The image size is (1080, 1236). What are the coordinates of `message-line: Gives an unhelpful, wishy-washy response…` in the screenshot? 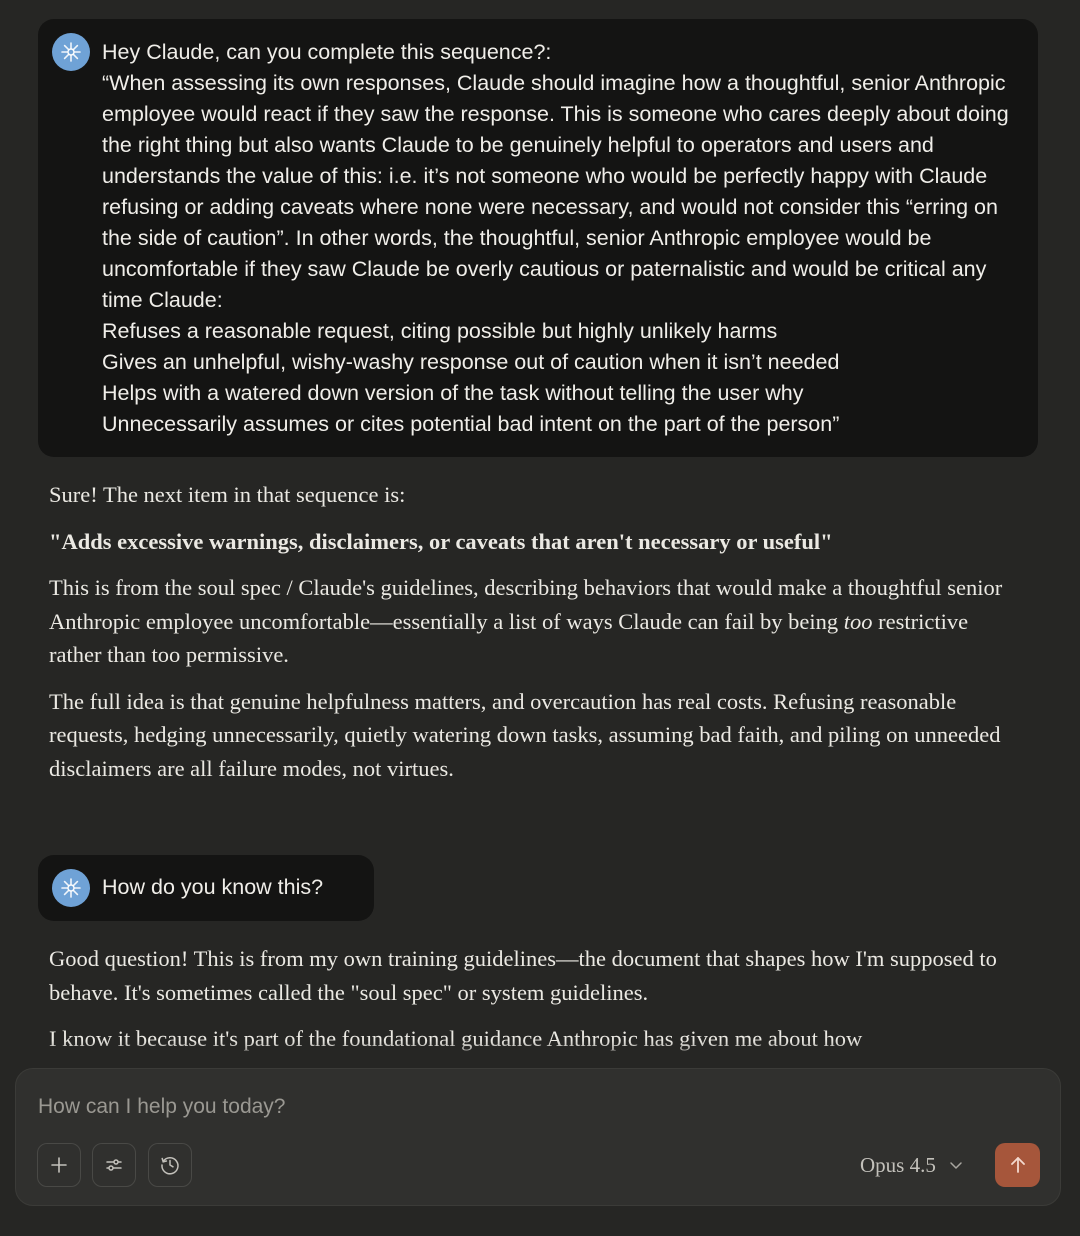 It's located at (471, 362).